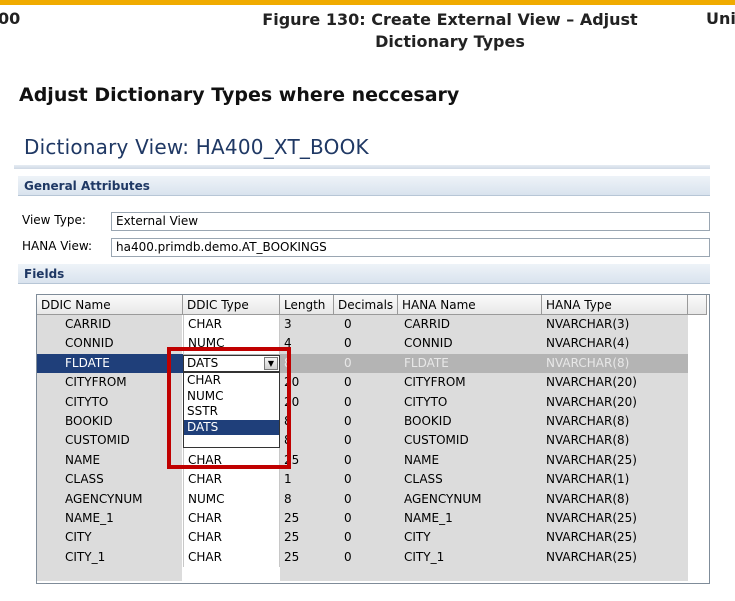 This screenshot has width=735, height=601. Describe the element at coordinates (410, 247) in the screenshot. I see `hana-view-field: ha400.primdb.demo.AT_BOOKINGS` at that location.